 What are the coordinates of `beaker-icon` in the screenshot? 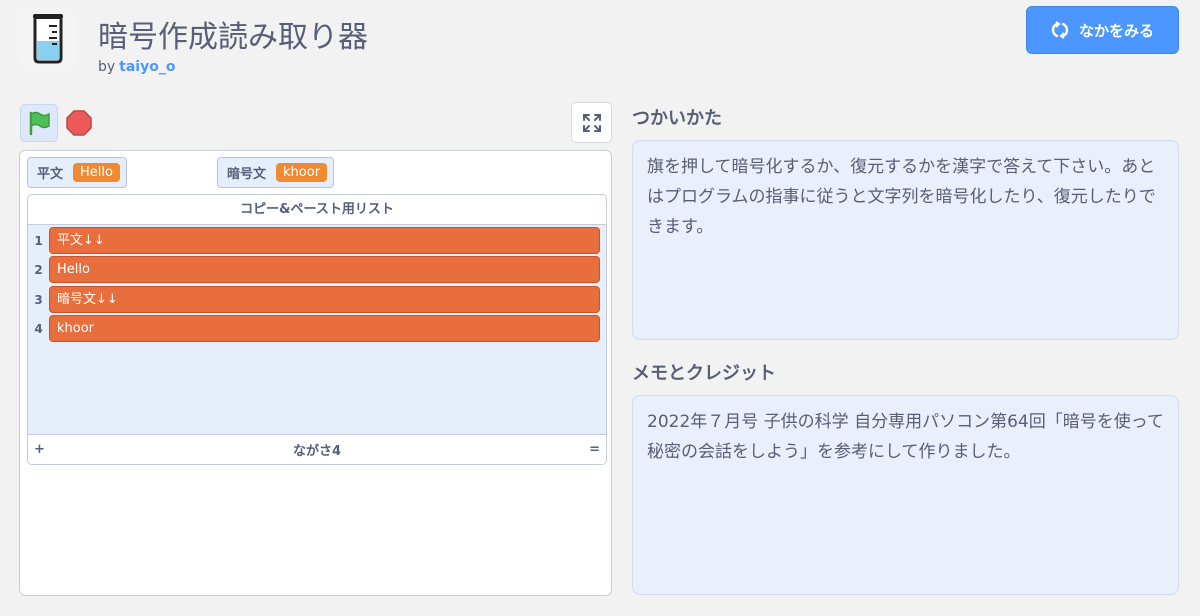 It's located at (48, 39).